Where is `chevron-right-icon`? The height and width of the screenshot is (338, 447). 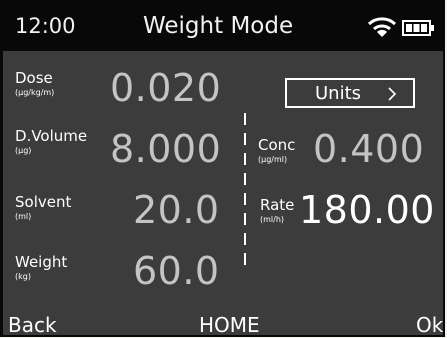 chevron-right-icon is located at coordinates (392, 94).